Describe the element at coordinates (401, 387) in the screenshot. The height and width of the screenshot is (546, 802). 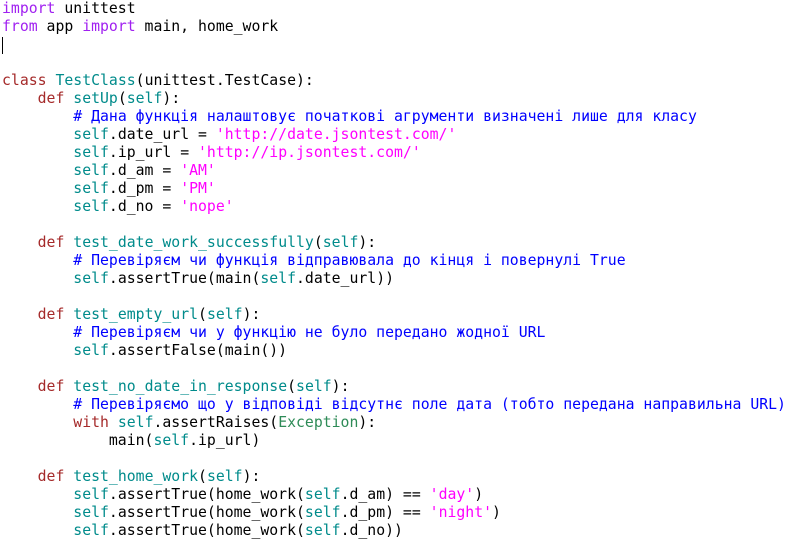
I see `code-line: def test_no_date_in_response(self):` at that location.